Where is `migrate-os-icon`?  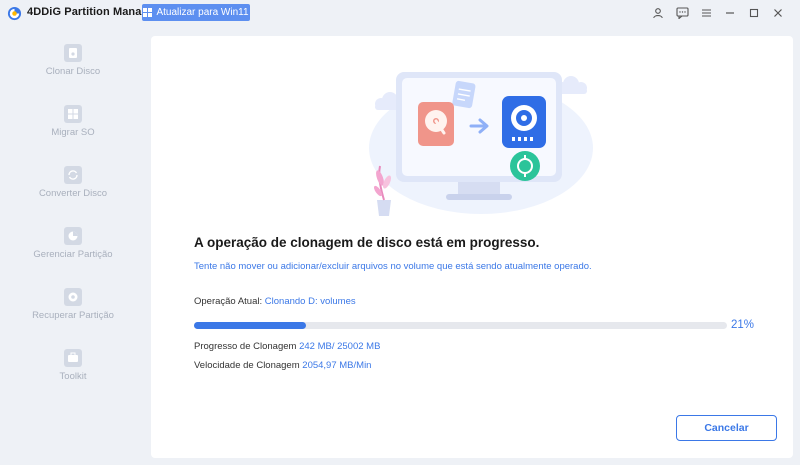 migrate-os-icon is located at coordinates (73, 114).